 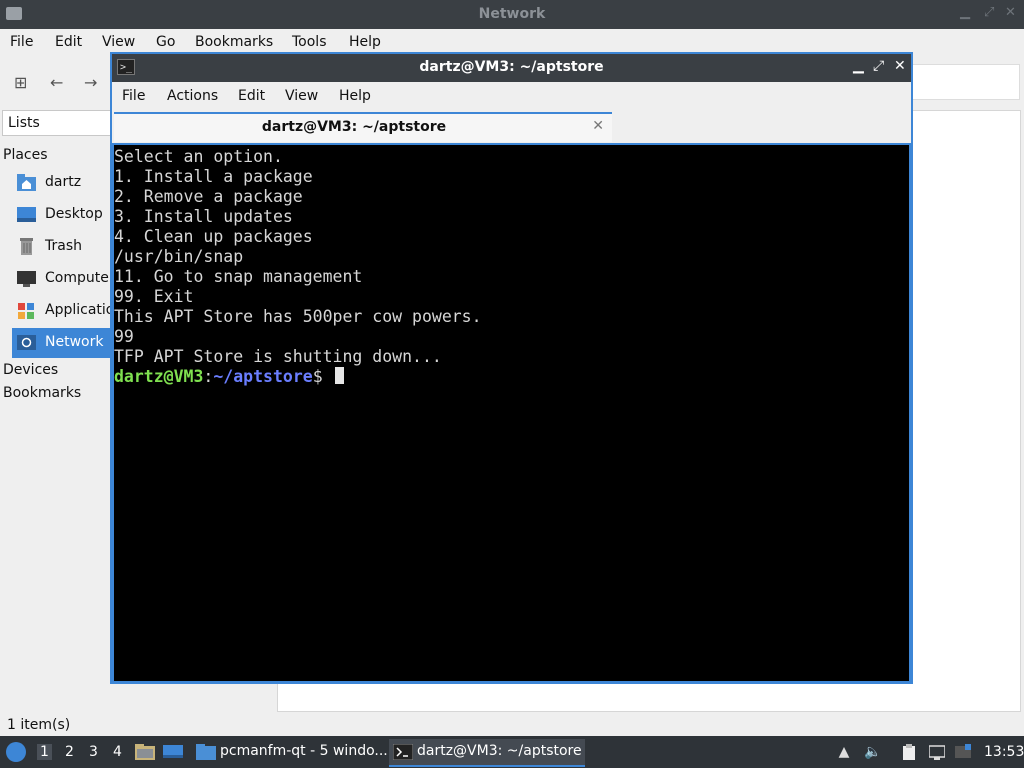 What do you see at coordinates (208, 196) in the screenshot?
I see `output-line: 2. Remove a package` at bounding box center [208, 196].